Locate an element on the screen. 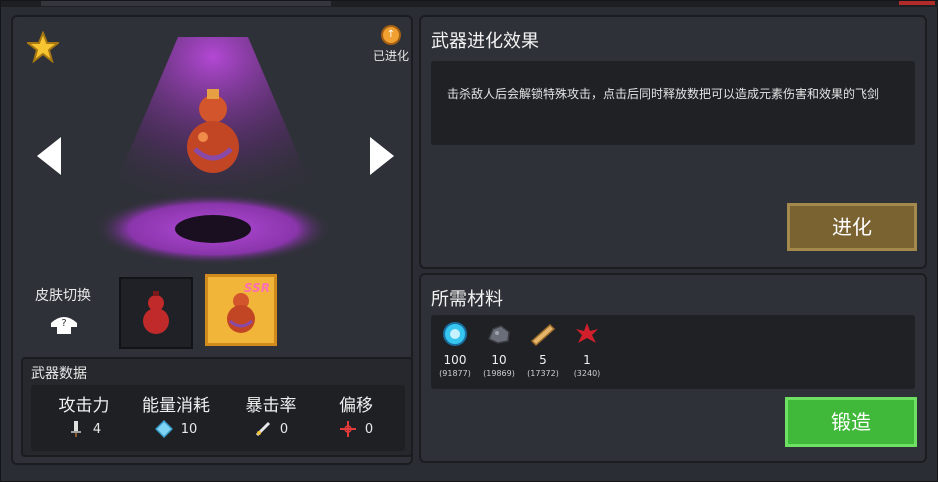 Image resolution: width=938 pixels, height=482 pixels. ssr-tag: SSR is located at coordinates (256, 288).